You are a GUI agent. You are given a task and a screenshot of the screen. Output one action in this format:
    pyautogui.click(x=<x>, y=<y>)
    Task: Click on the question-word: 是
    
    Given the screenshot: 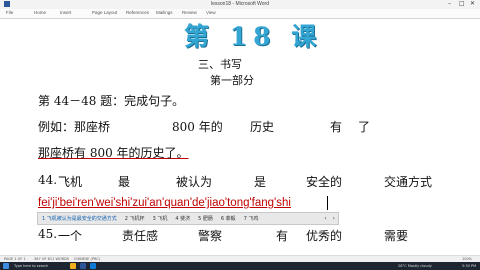 What is the action you would take?
    pyautogui.click(x=260, y=182)
    